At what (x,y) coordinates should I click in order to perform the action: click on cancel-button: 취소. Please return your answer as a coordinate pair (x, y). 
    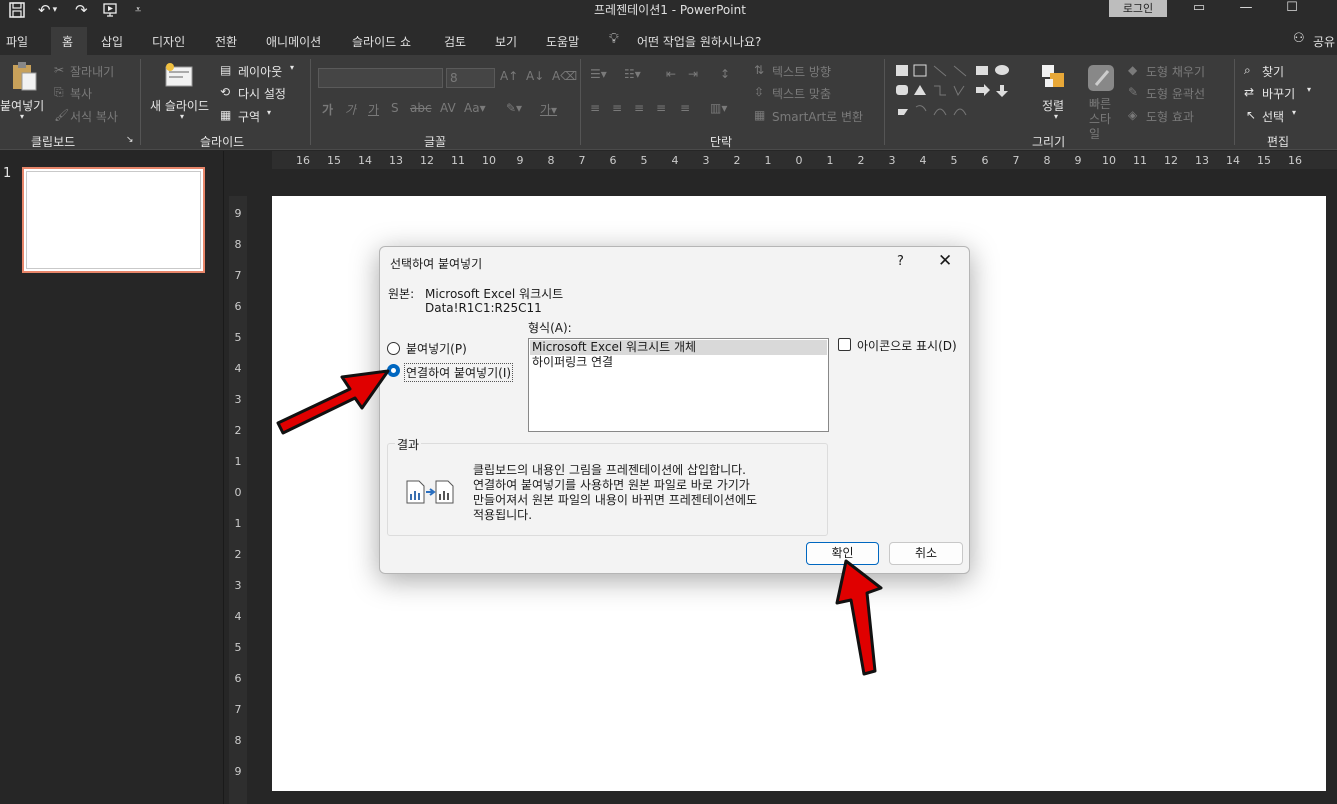
    Looking at the image, I should click on (926, 553).